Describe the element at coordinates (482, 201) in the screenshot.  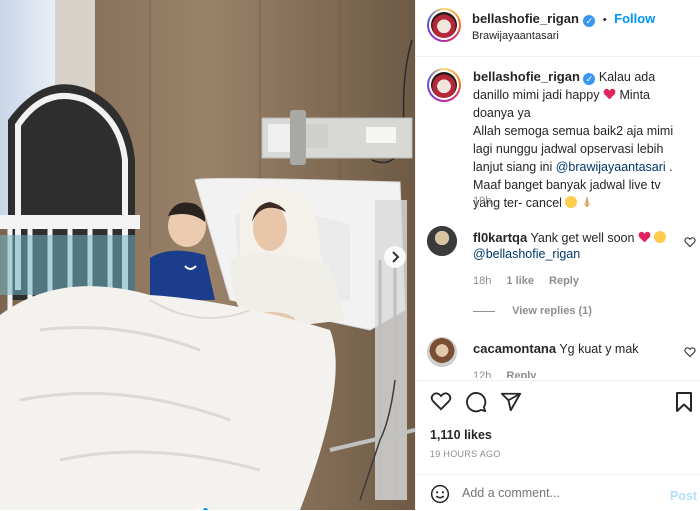
I see `caption-time: 19h` at that location.